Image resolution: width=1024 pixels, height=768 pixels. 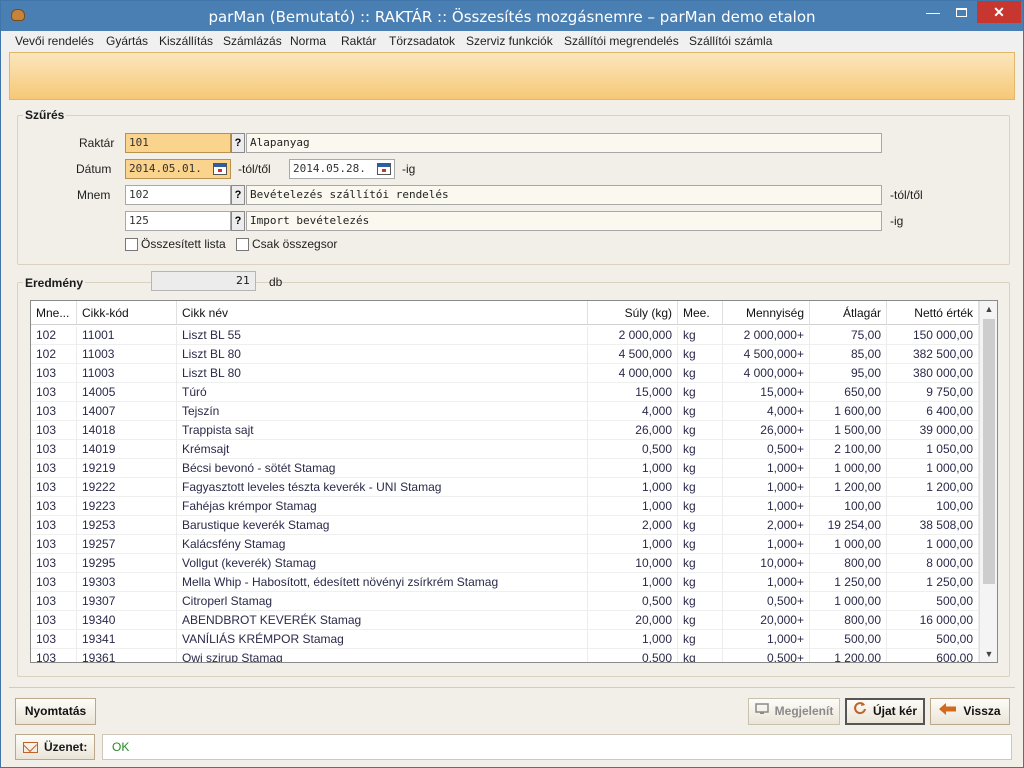 What do you see at coordinates (933, 487) in the screenshot?
I see `cell-netto-ertek: 1 200,00` at bounding box center [933, 487].